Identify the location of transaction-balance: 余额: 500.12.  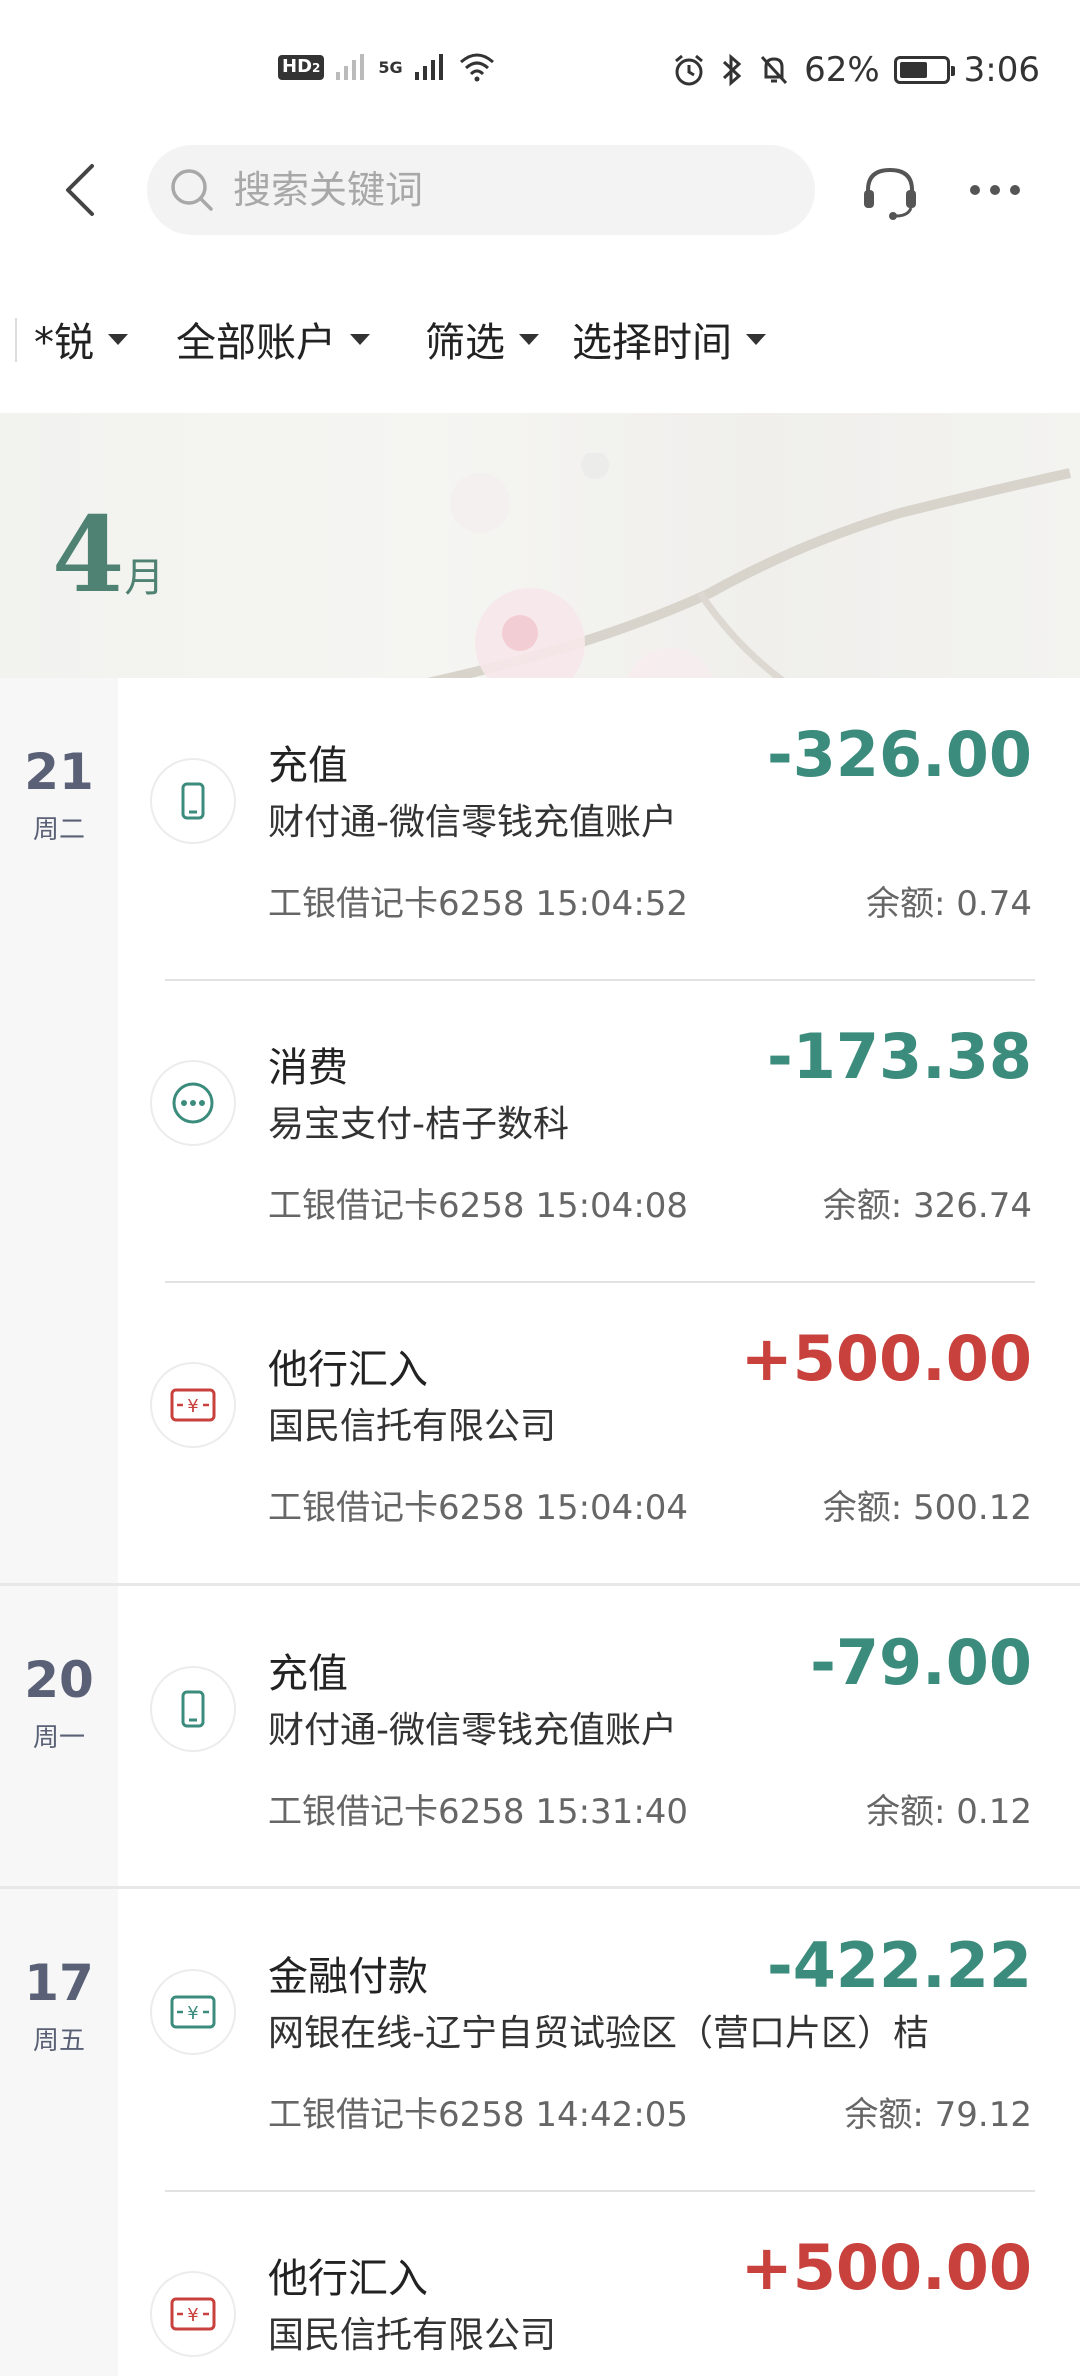
(927, 1508).